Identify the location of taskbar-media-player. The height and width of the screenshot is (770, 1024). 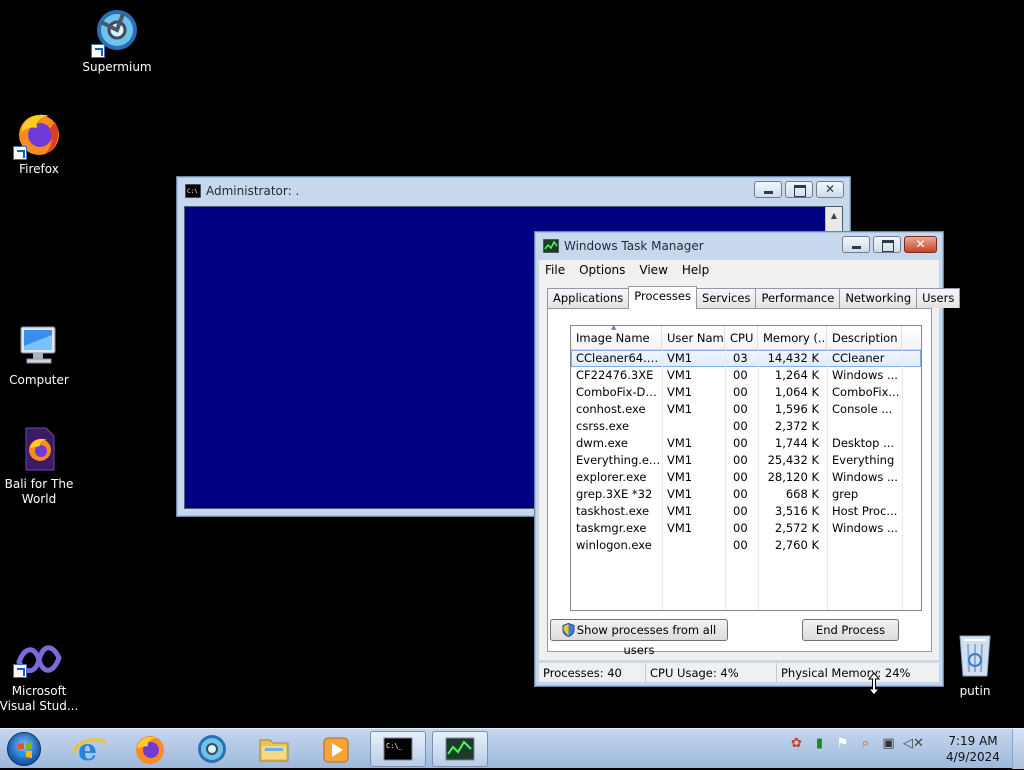
(336, 749).